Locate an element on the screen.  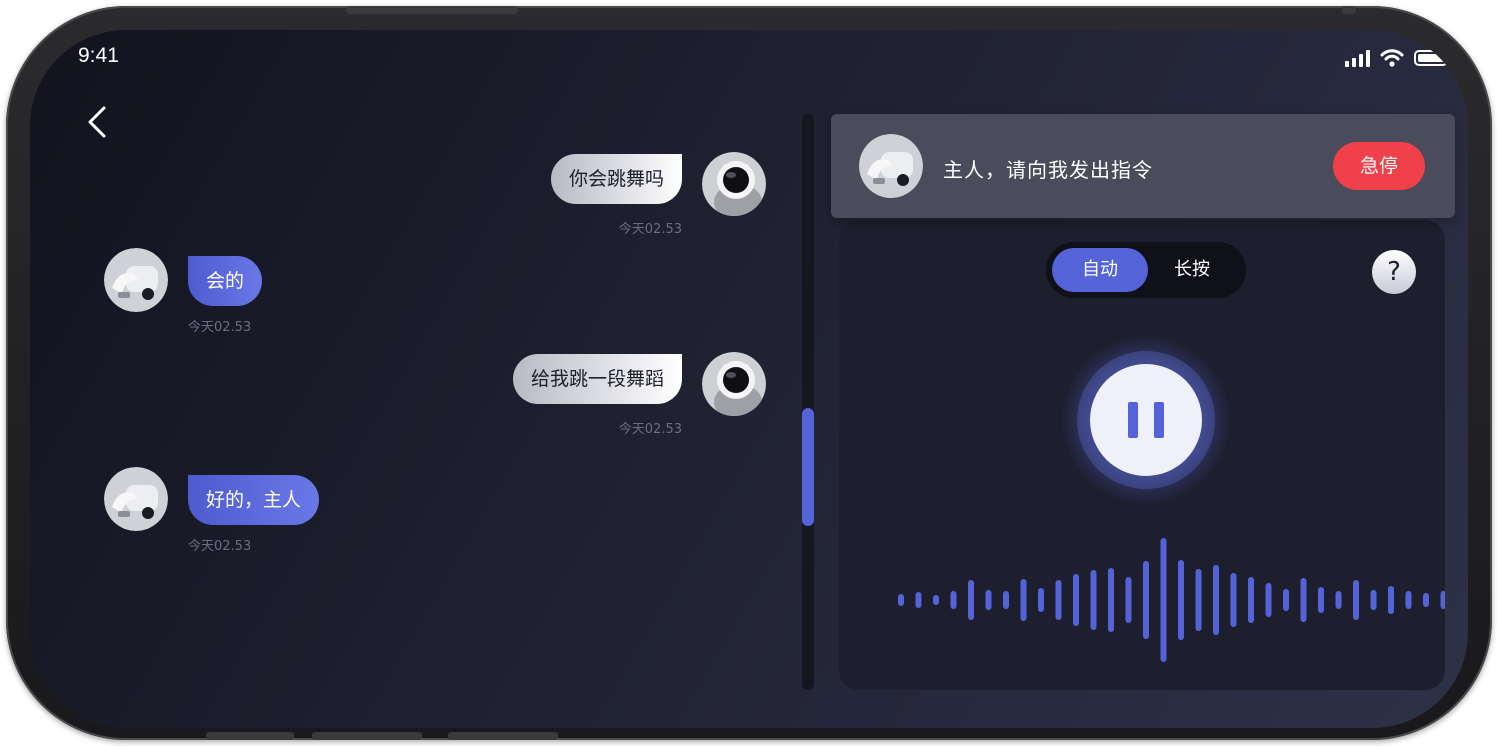
wifi-icon is located at coordinates (1392, 58).